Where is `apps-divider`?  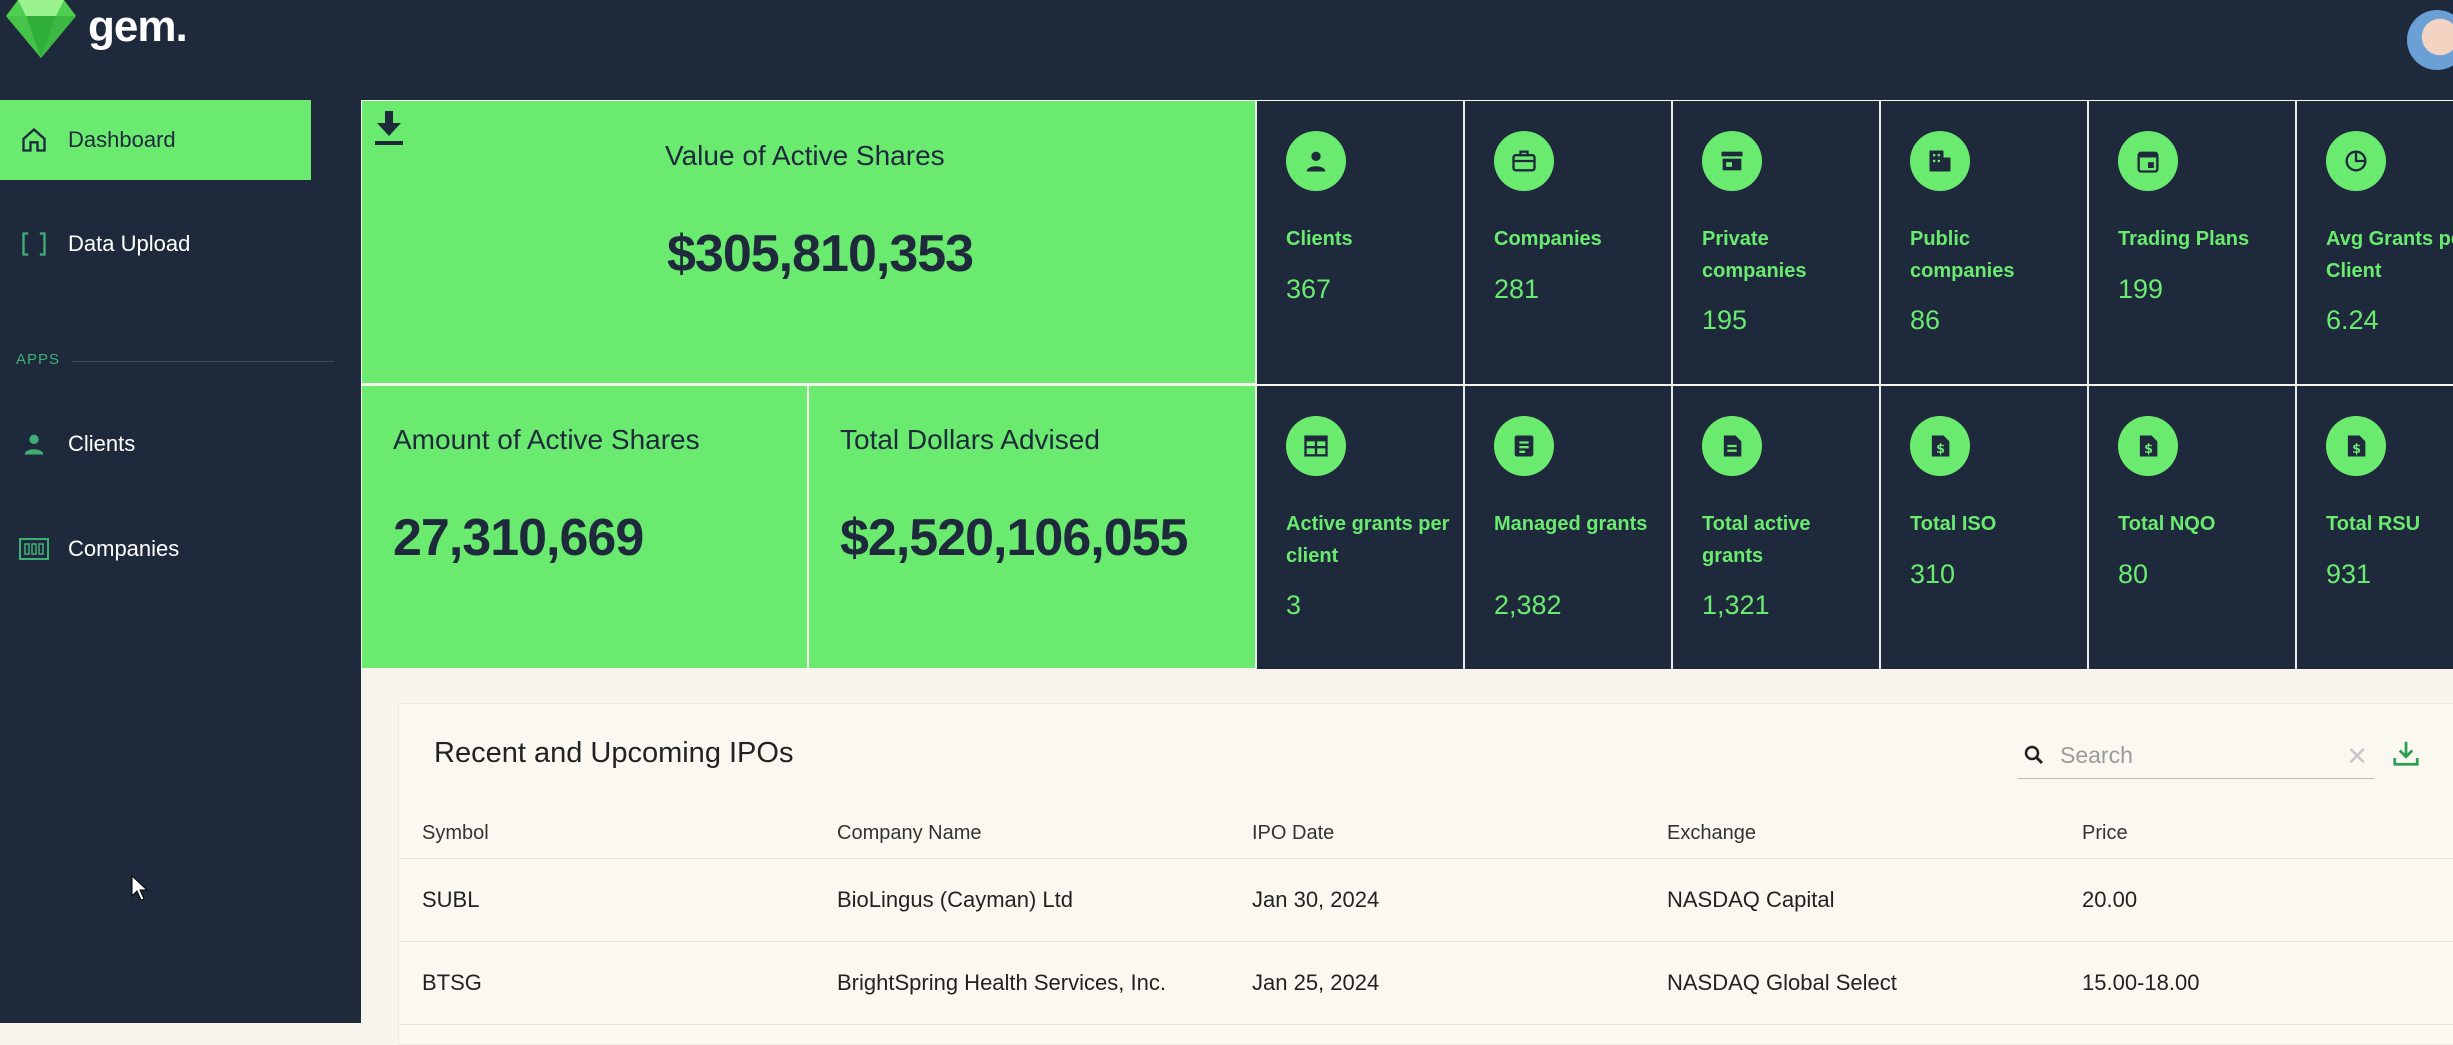
apps-divider is located at coordinates (203, 361).